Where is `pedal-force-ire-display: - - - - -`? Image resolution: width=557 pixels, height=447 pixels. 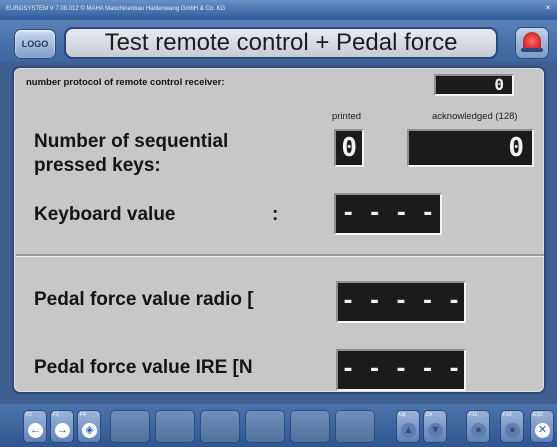
pedal-force-ire-display: - - - - - is located at coordinates (401, 370).